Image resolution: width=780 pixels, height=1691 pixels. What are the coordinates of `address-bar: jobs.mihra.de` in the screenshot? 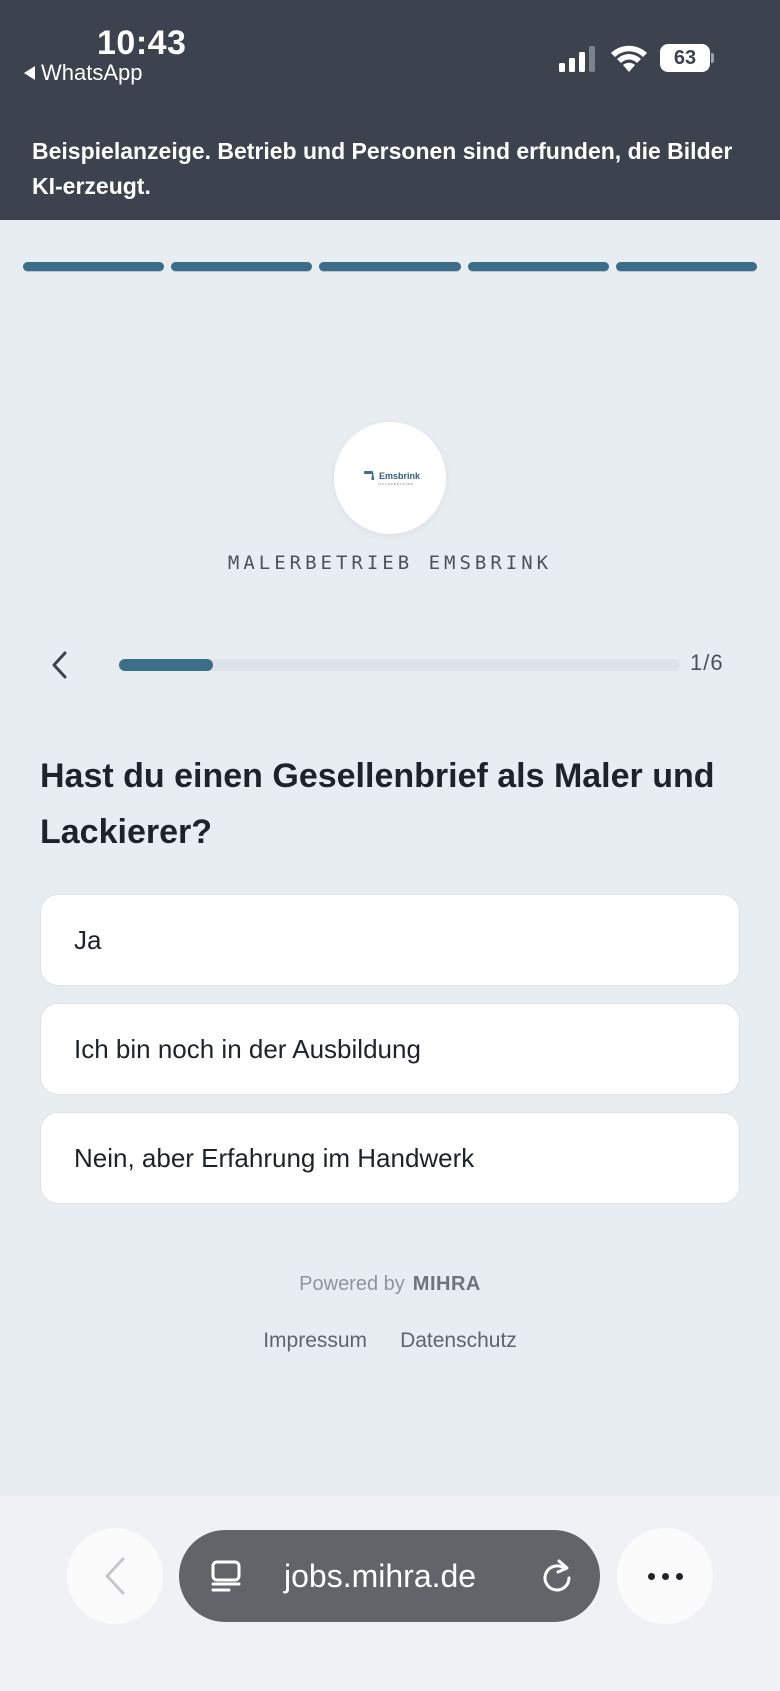 It's located at (389, 1576).